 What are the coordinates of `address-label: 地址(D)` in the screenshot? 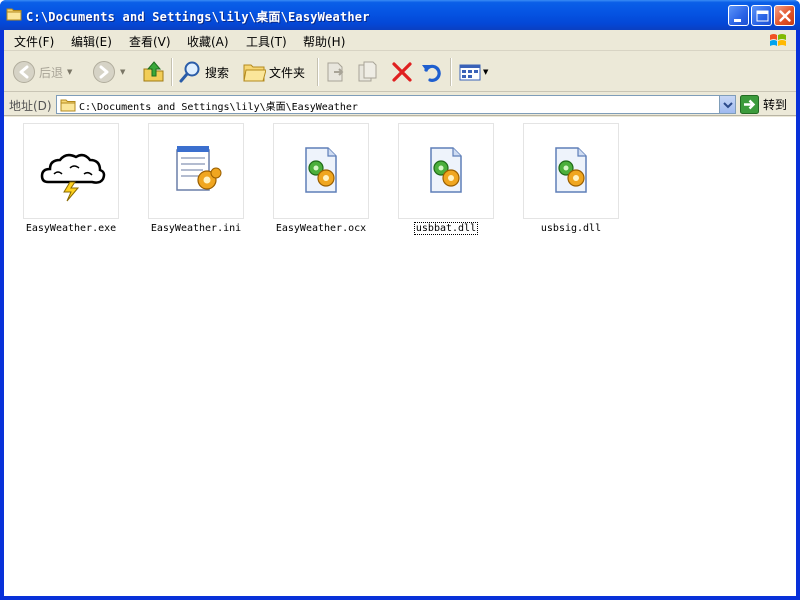 It's located at (30, 106).